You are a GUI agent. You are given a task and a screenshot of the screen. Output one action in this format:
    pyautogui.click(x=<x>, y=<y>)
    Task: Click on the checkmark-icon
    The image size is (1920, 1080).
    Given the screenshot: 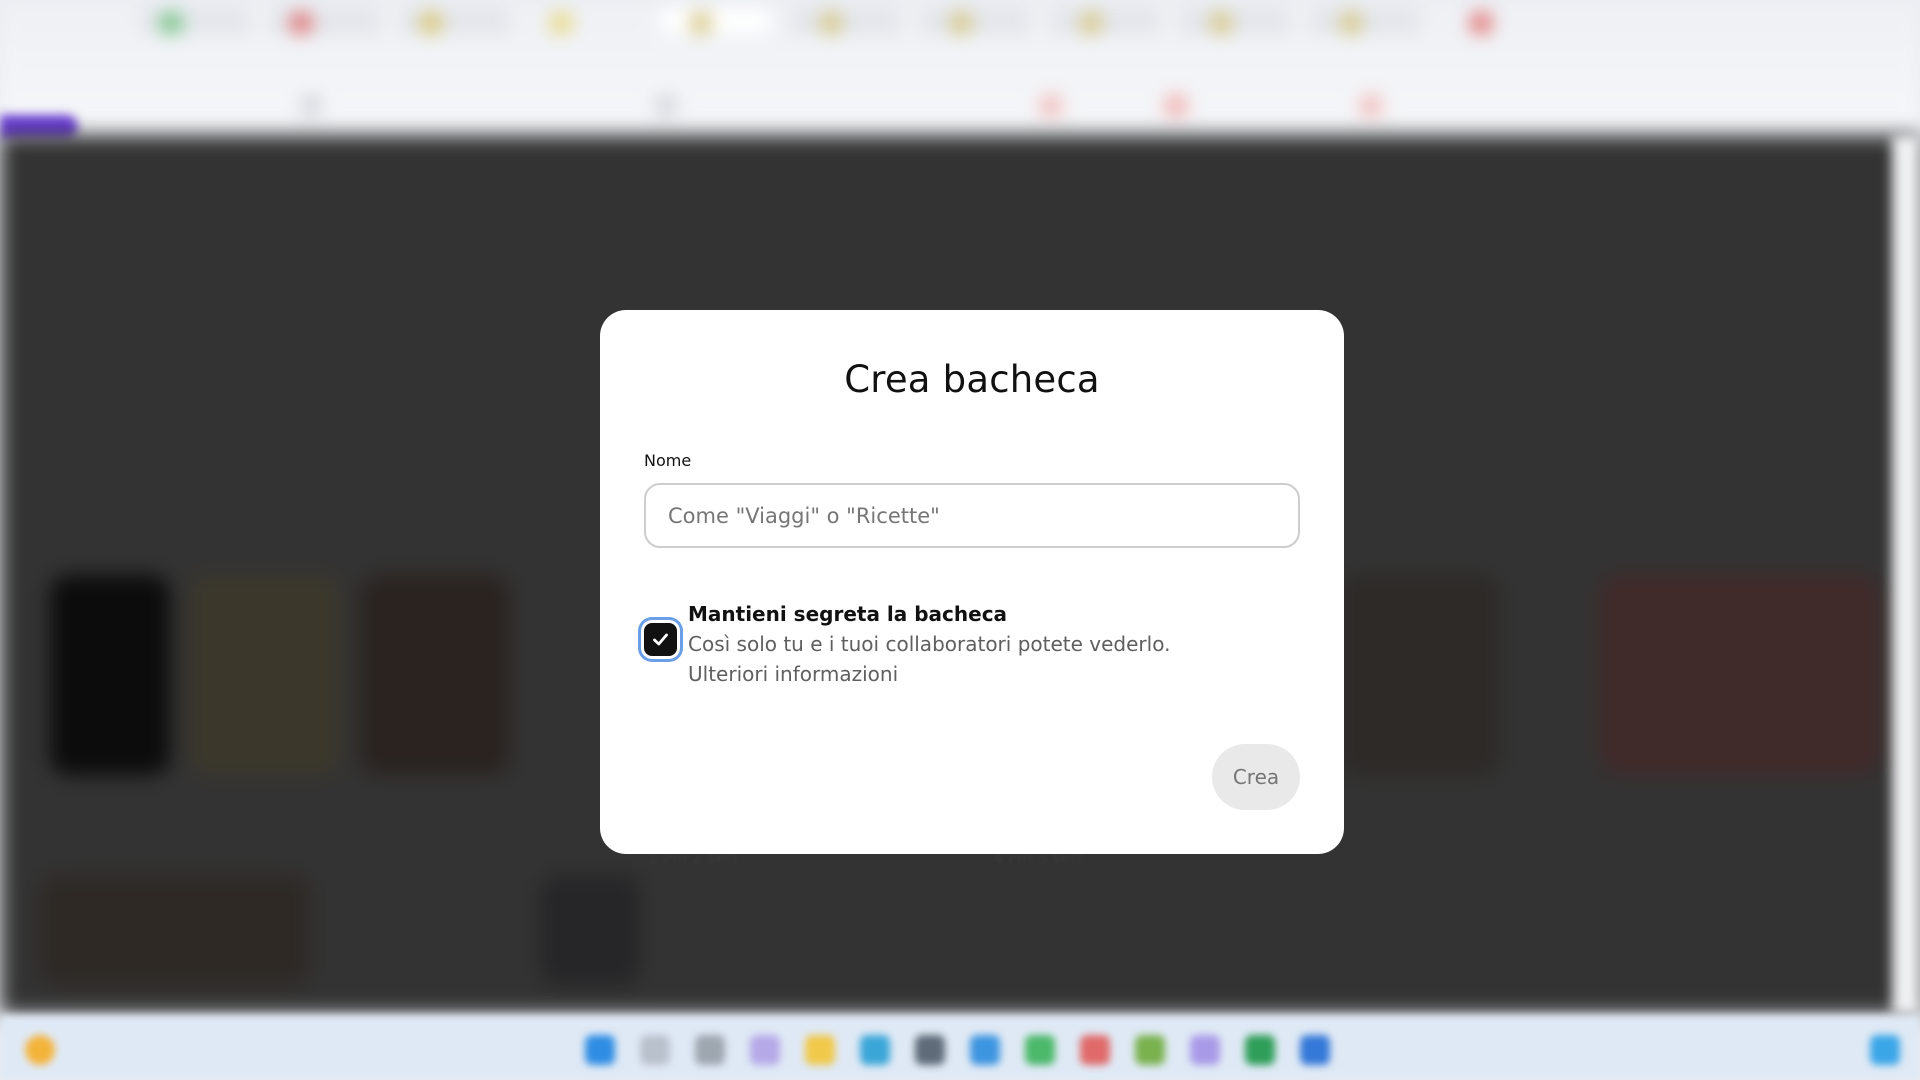 What is the action you would take?
    pyautogui.click(x=660, y=639)
    